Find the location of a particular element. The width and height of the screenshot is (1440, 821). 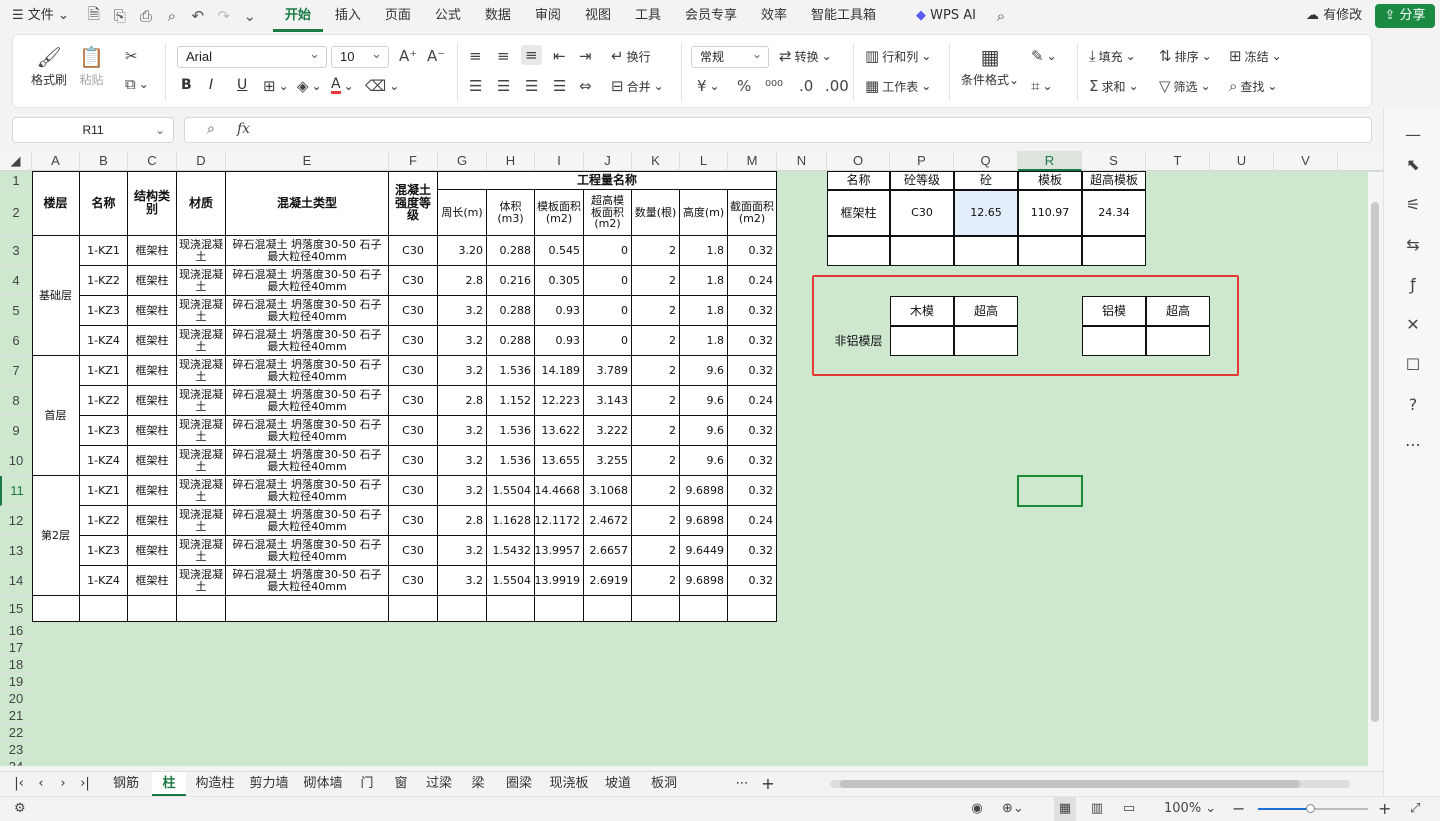

distribute-button: ⇔ is located at coordinates (585, 86).